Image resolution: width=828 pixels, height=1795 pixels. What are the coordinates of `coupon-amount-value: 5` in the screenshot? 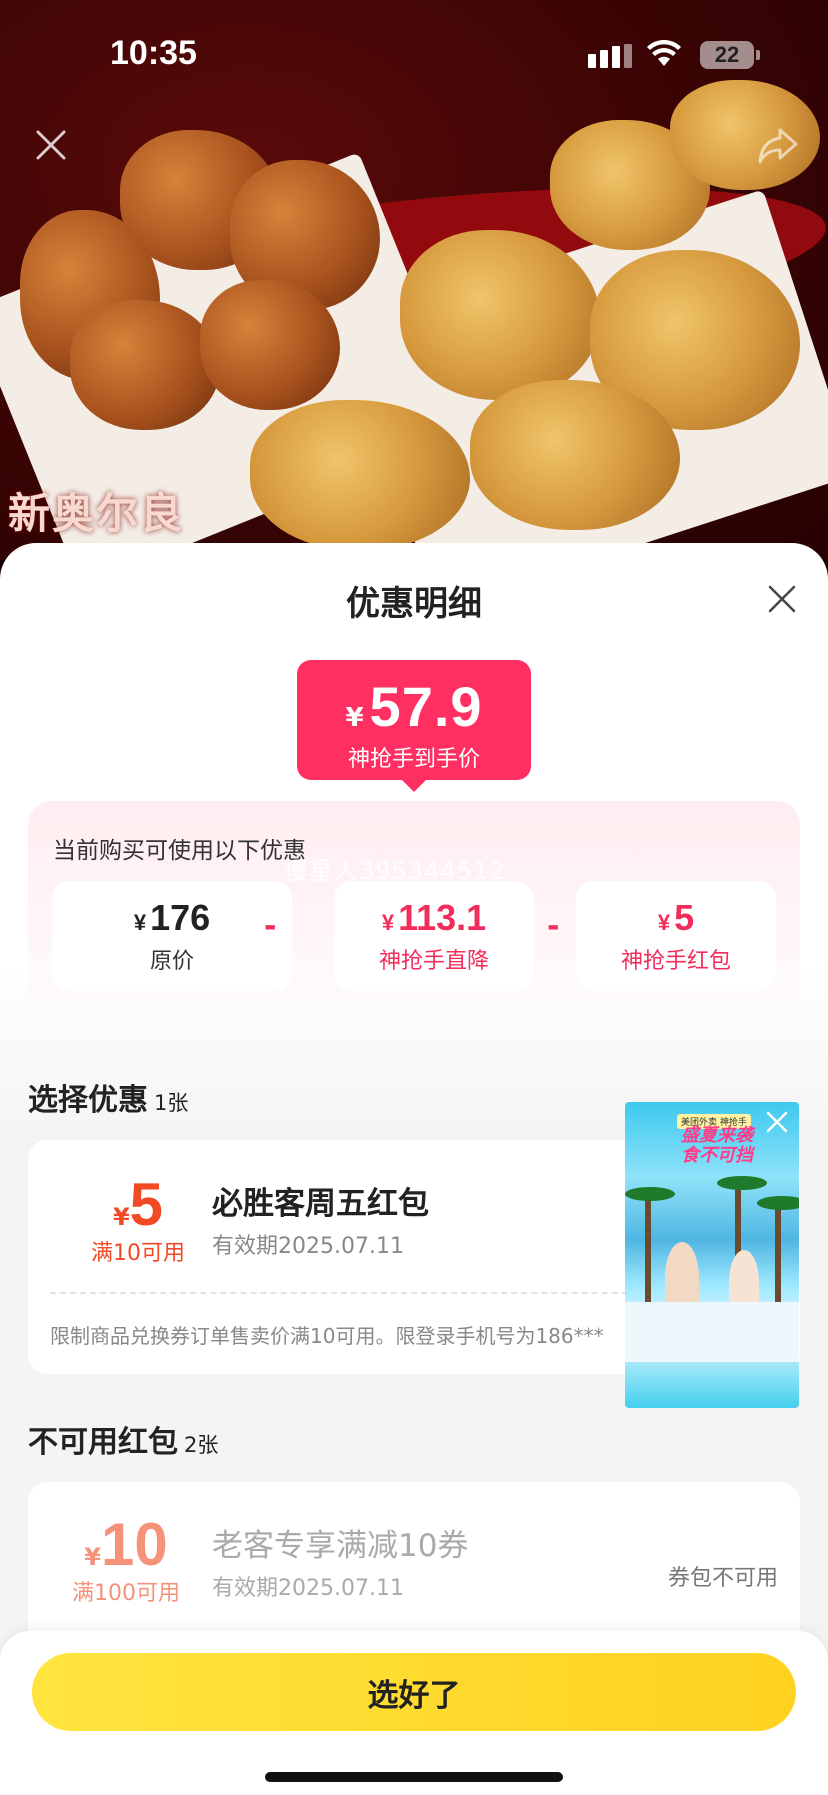 It's located at (146, 1204).